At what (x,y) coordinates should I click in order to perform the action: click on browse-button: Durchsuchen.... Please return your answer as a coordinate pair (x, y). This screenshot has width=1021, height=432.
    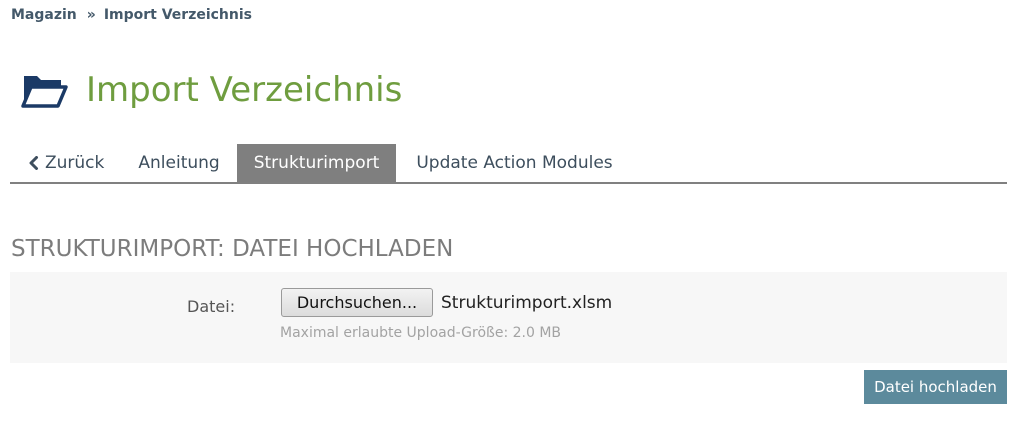
    Looking at the image, I should click on (357, 302).